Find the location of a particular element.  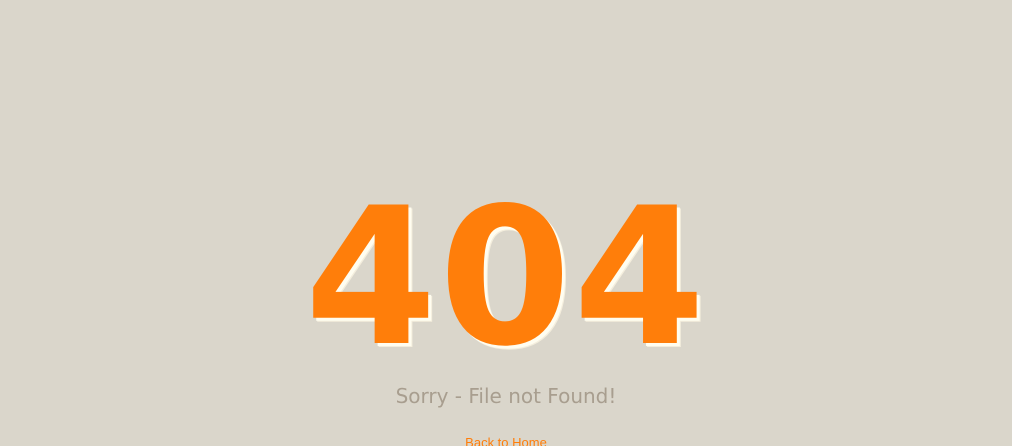

back-link-container: Back to Home is located at coordinates (506, 440).